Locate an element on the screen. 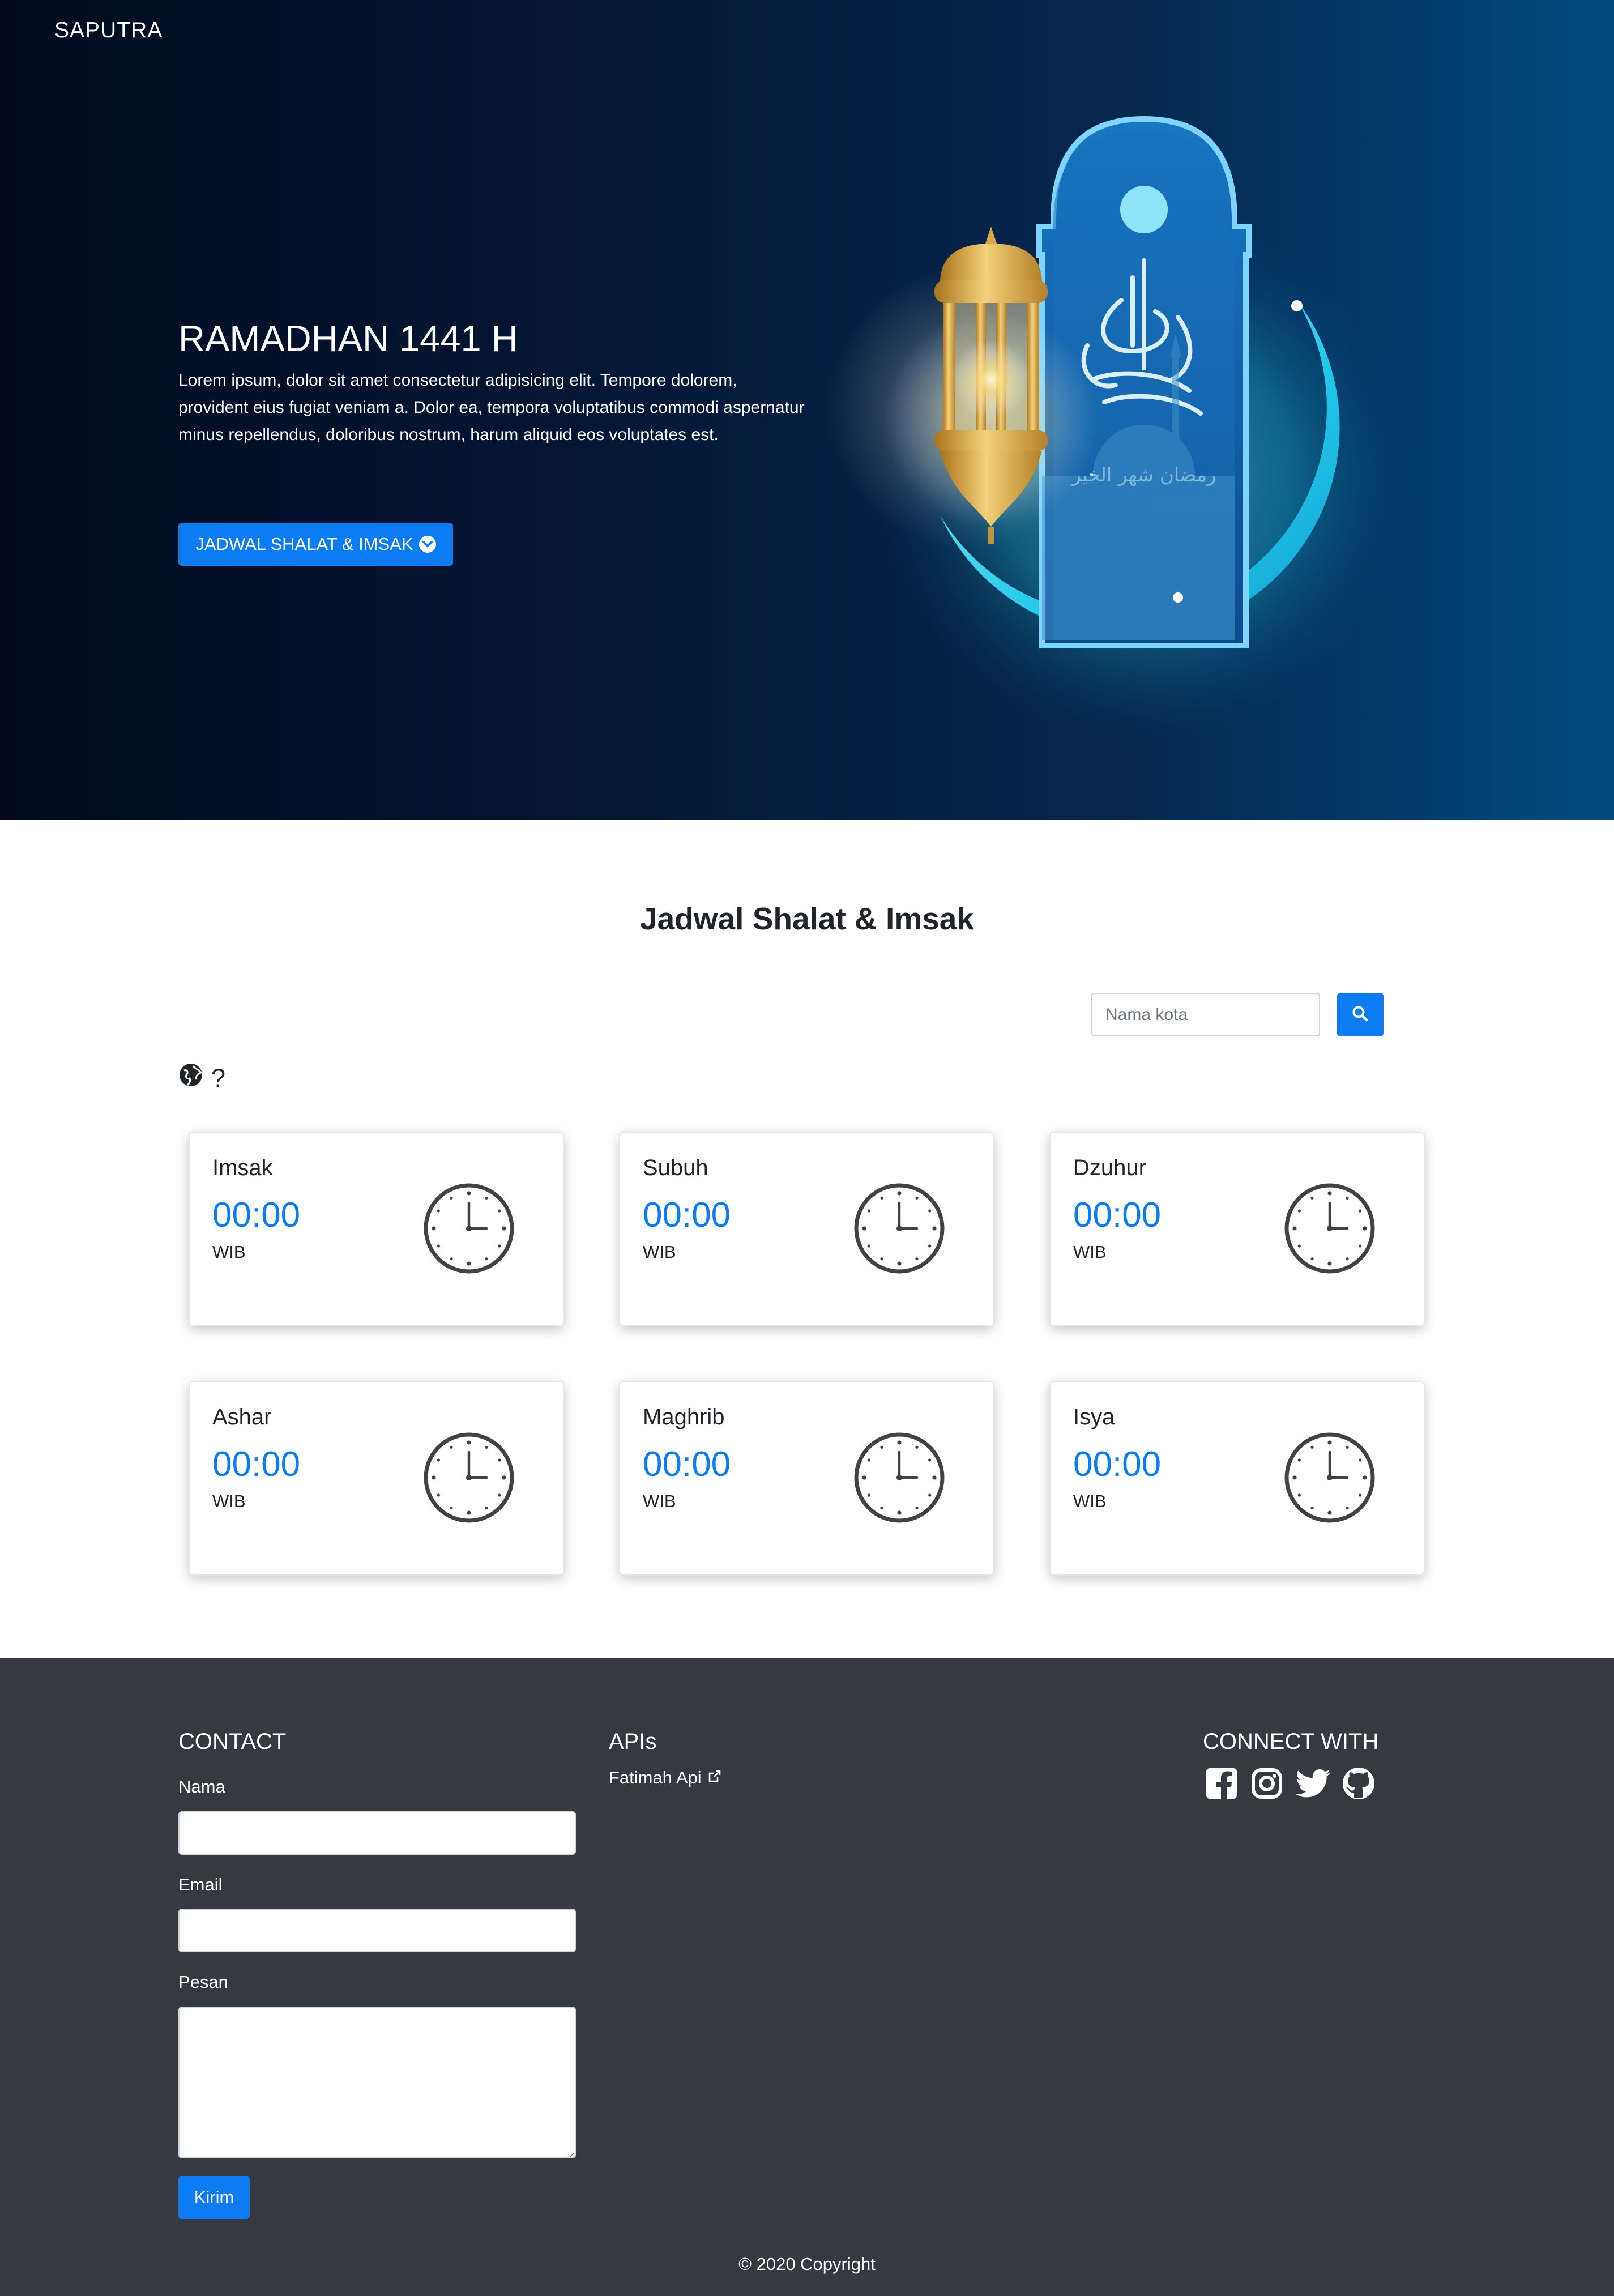 Image resolution: width=1614 pixels, height=2296 pixels. apis-title: APIs is located at coordinates (633, 1741).